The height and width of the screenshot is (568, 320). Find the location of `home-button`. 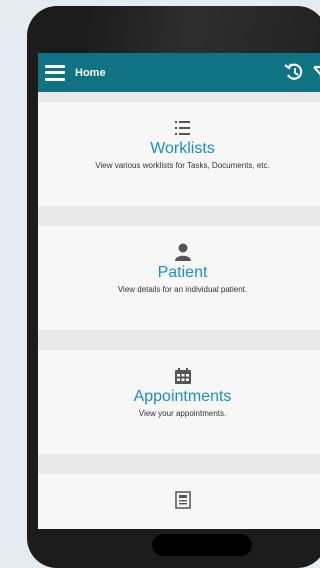

home-button is located at coordinates (202, 545).